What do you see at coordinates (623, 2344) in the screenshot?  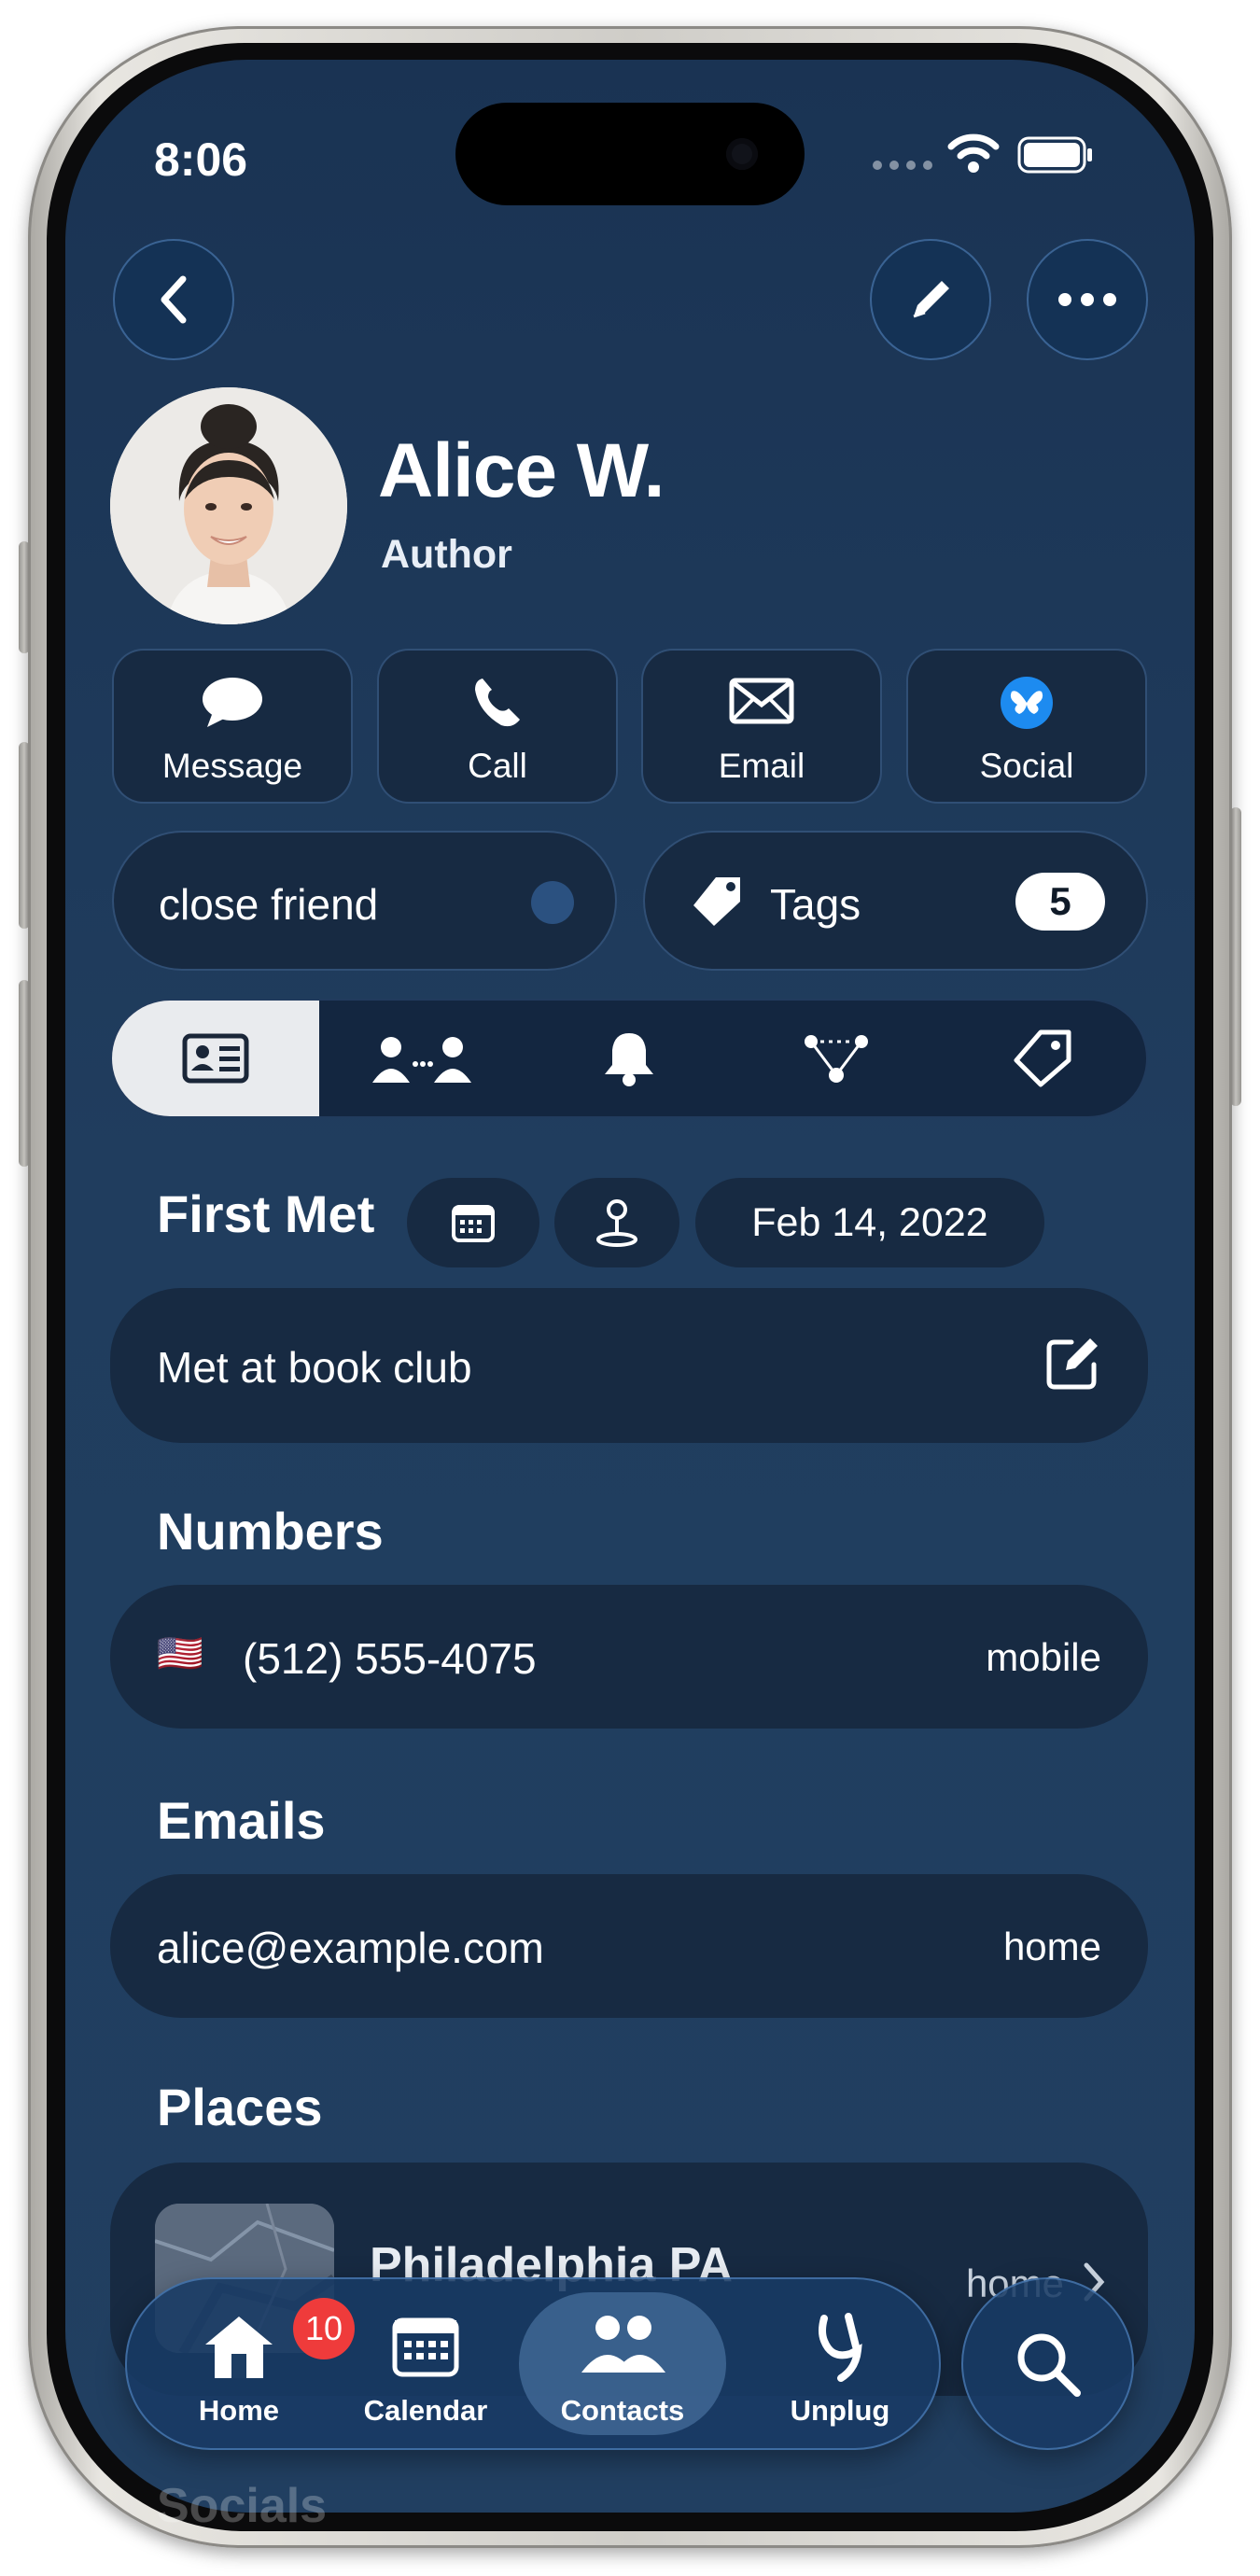 I see `people-icon` at bounding box center [623, 2344].